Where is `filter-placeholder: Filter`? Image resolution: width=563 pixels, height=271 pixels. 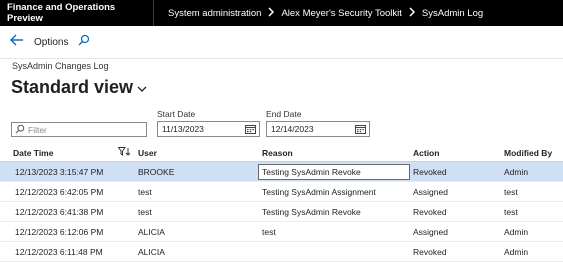 filter-placeholder: Filter is located at coordinates (37, 129).